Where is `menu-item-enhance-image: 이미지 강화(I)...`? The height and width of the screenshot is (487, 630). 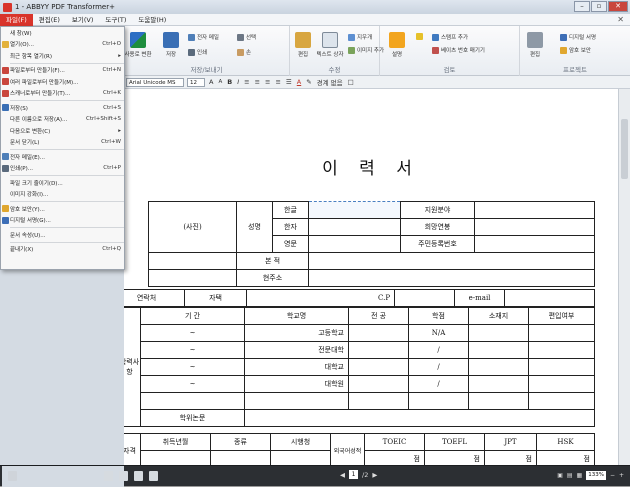 menu-item-enhance-image: 이미지 강화(I)... is located at coordinates (62, 195).